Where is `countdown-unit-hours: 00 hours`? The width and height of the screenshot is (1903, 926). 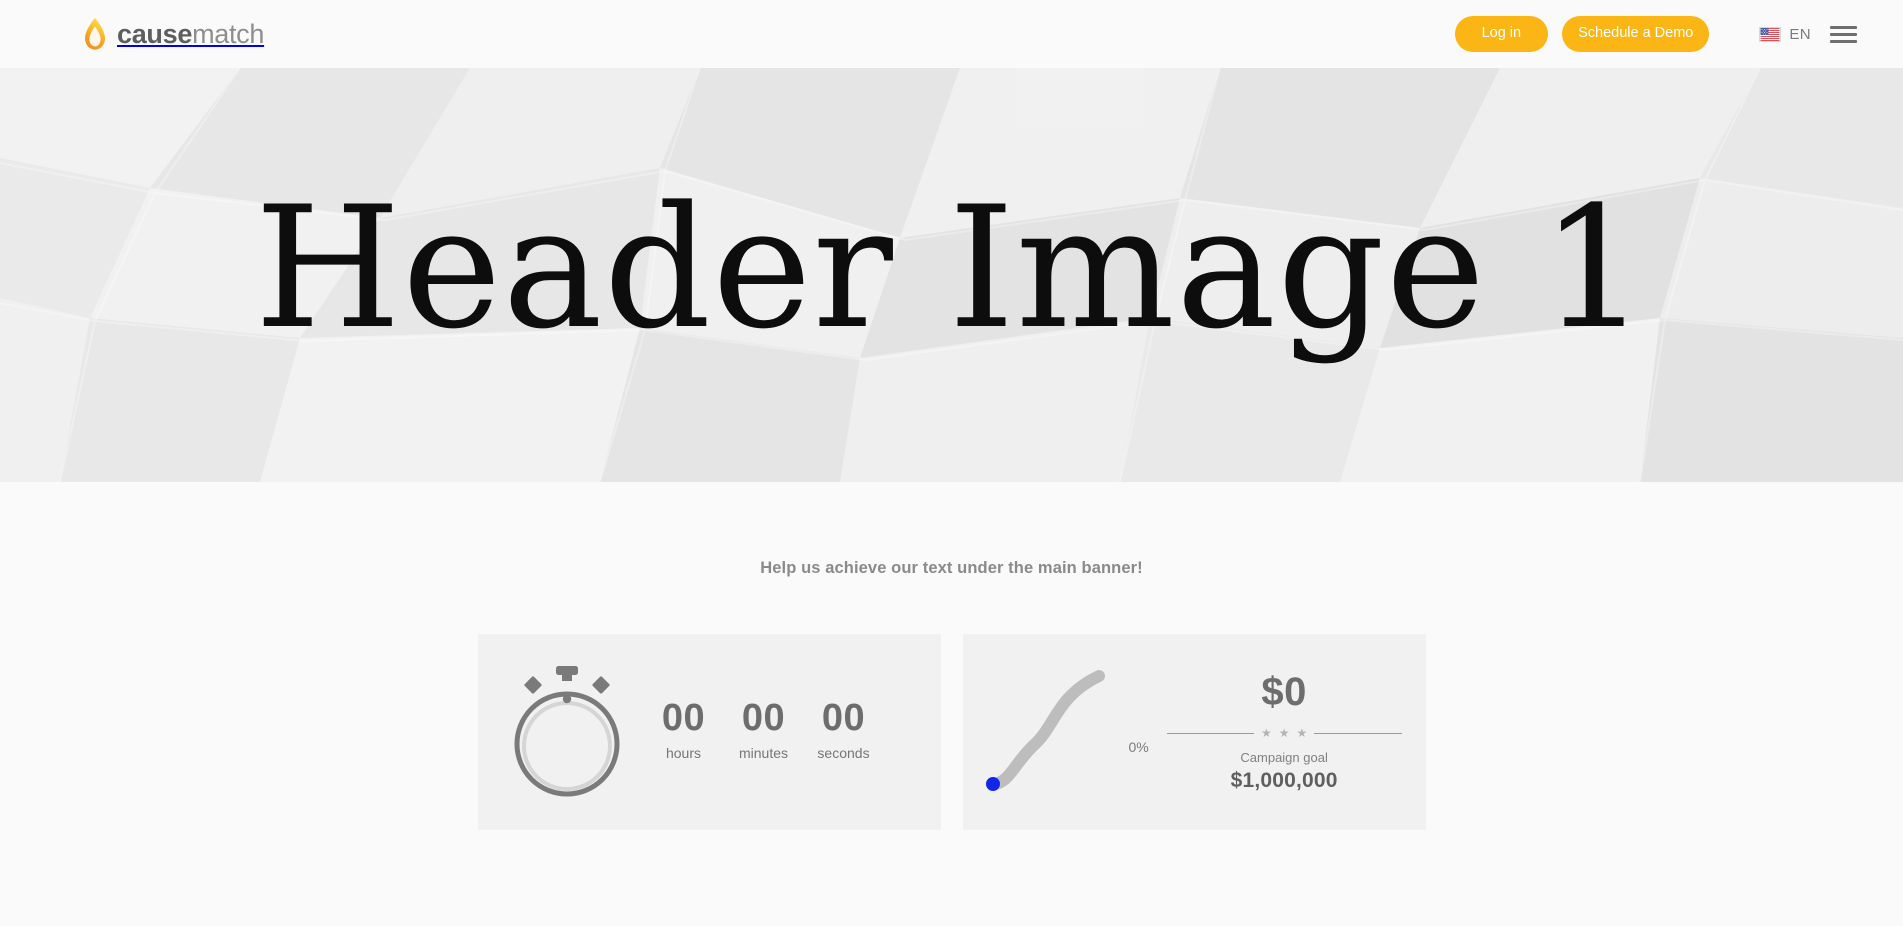
countdown-unit-hours: 00 hours is located at coordinates (684, 729).